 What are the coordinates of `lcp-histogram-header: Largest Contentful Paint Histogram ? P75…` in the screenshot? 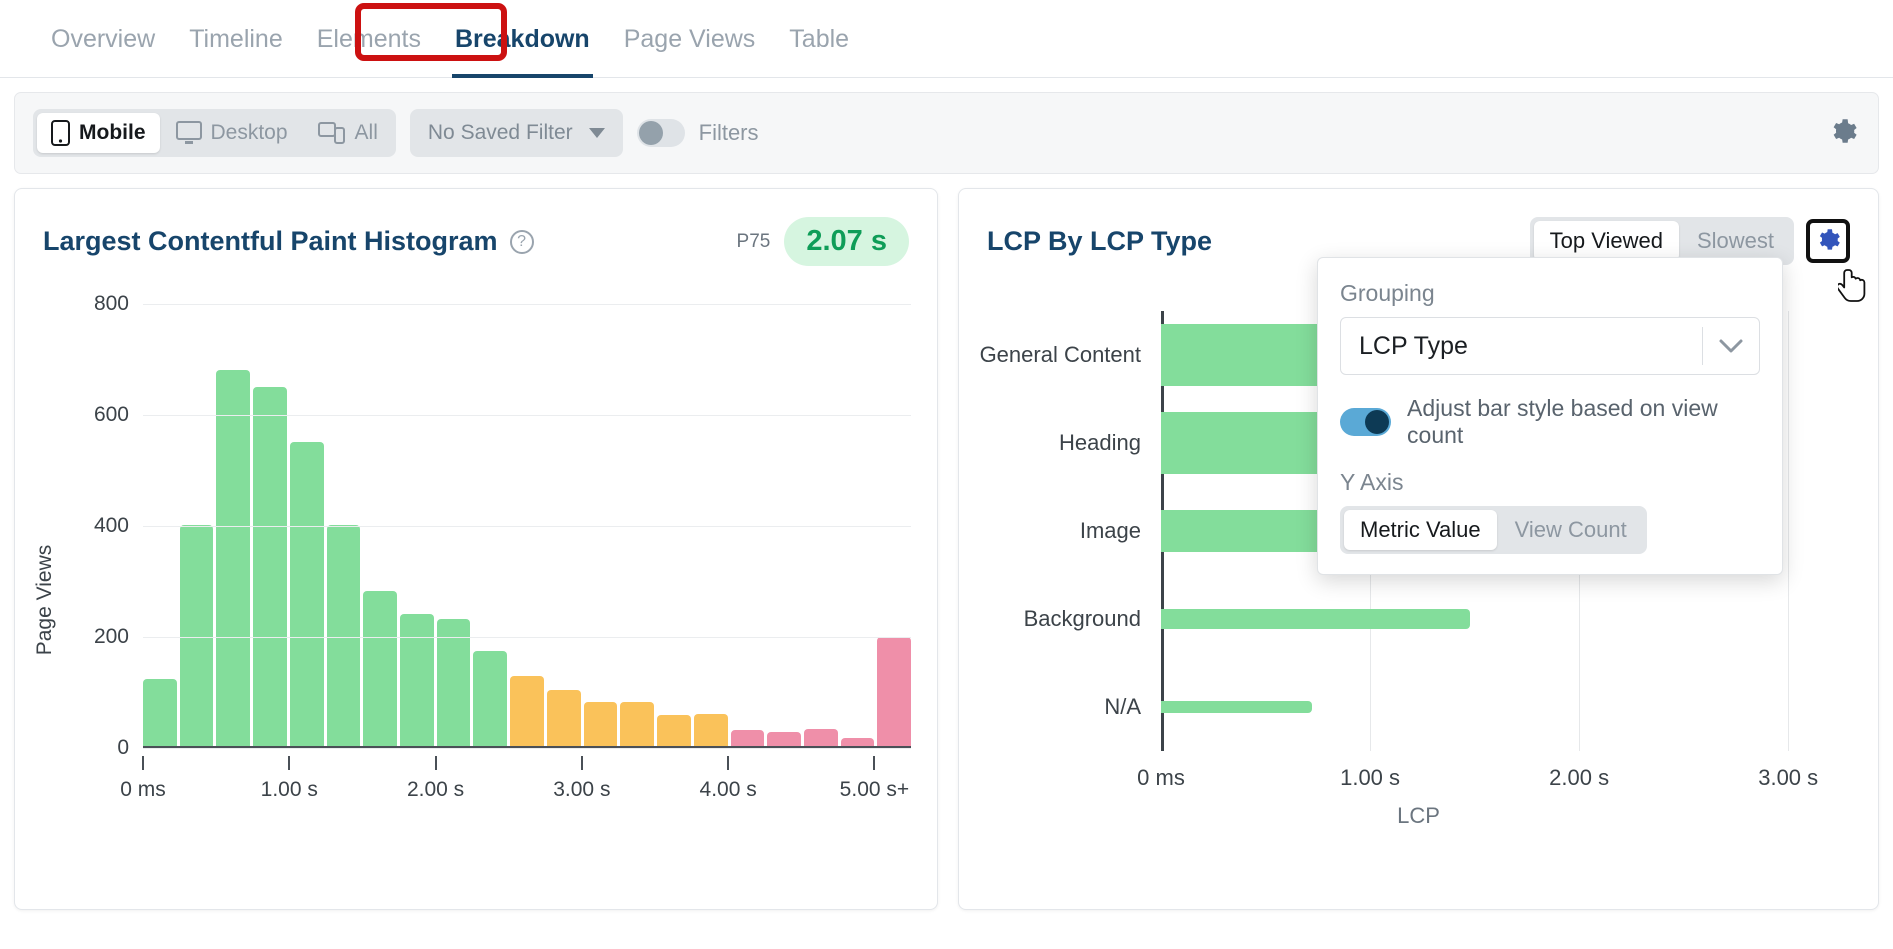 It's located at (476, 227).